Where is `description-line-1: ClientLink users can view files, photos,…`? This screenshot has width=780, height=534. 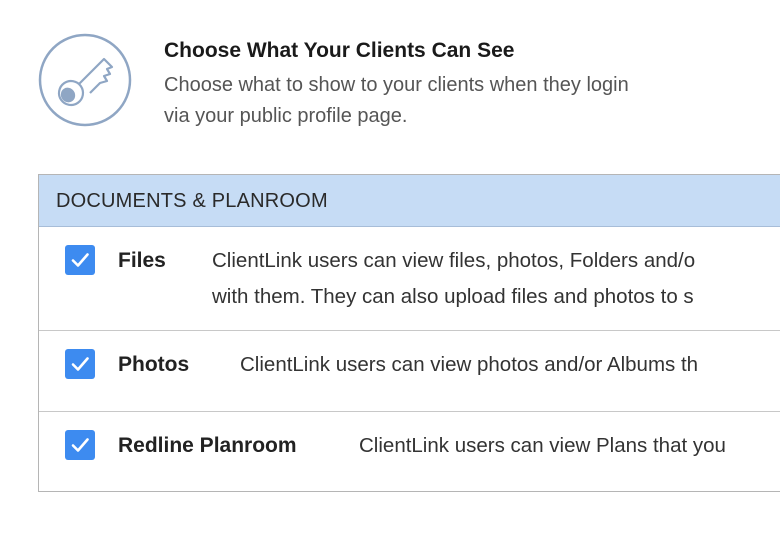 description-line-1: ClientLink users can view files, photos,… is located at coordinates (454, 260).